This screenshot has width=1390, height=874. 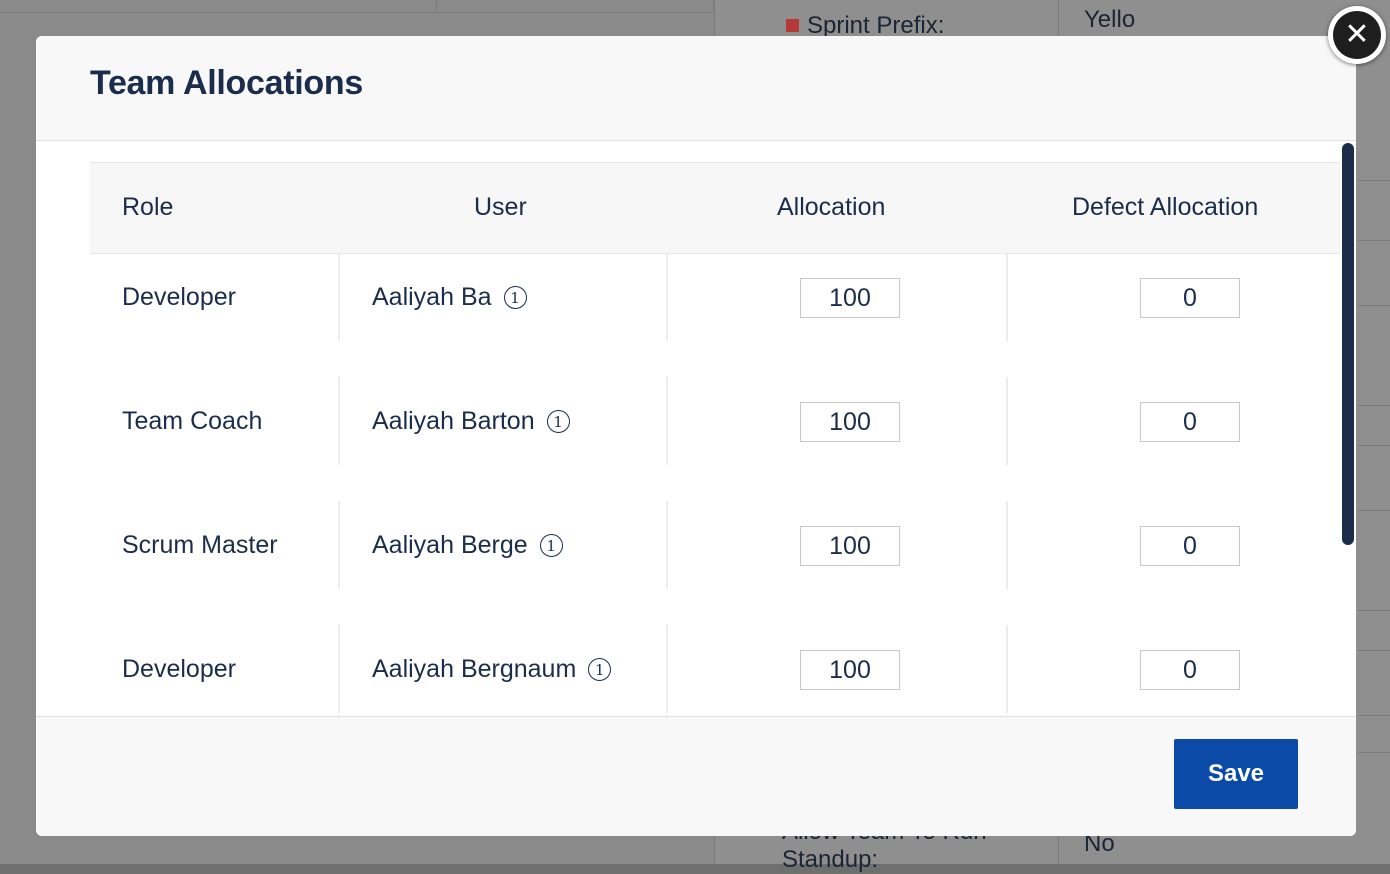 I want to click on user-name: Aaliyah Berge, so click(x=450, y=545).